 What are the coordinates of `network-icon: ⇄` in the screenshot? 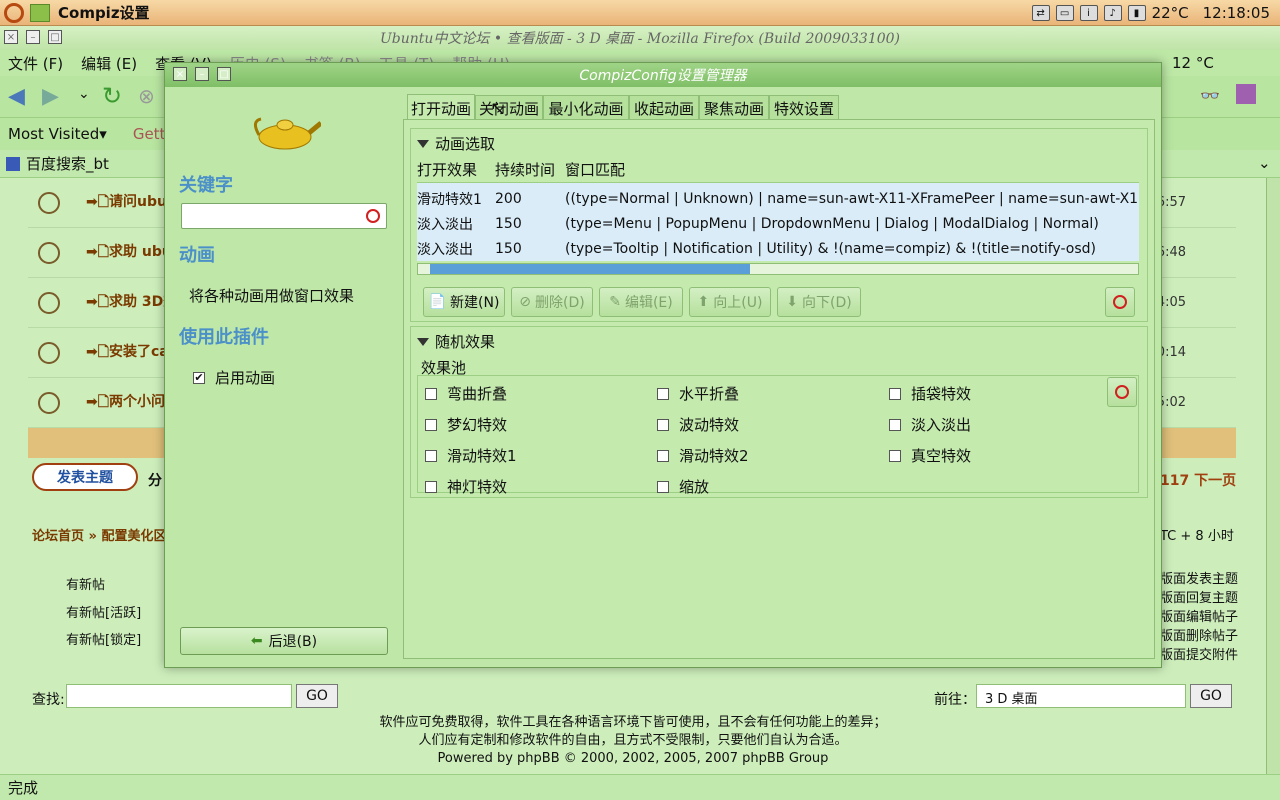 It's located at (1040, 13).